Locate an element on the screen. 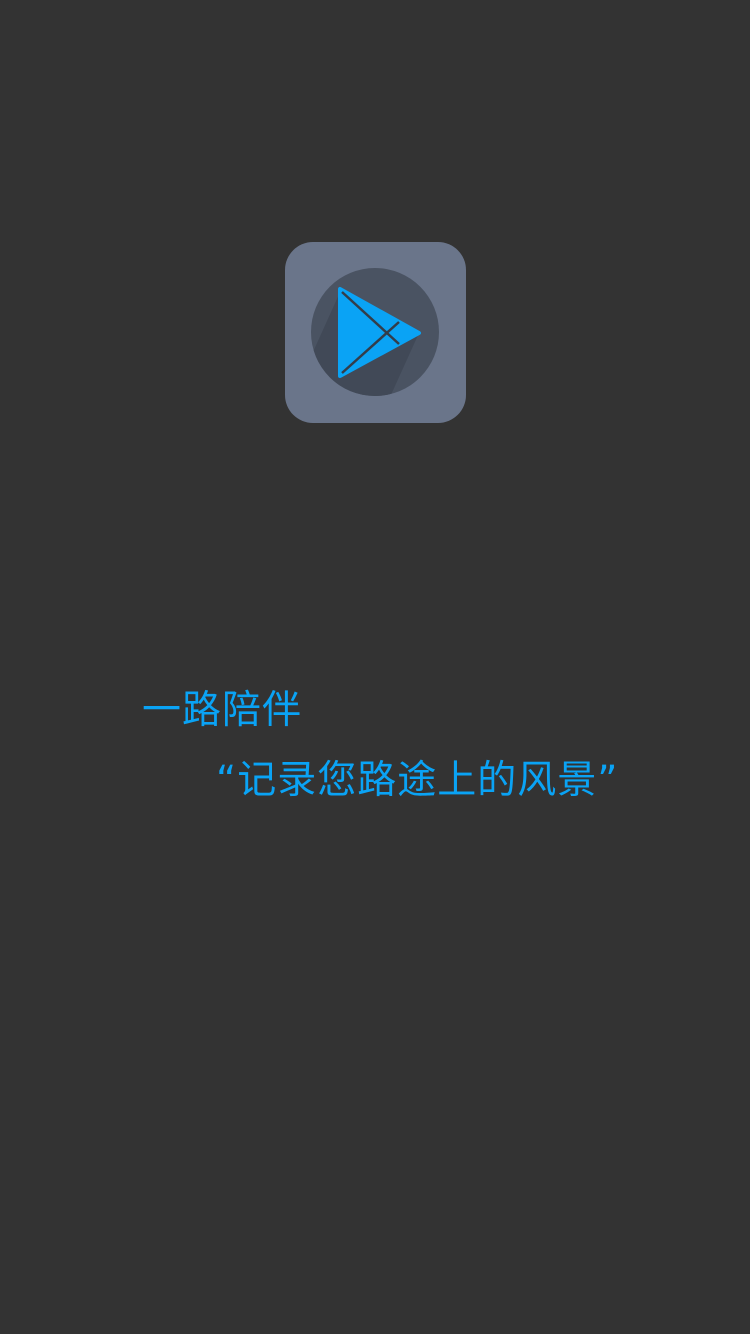 This screenshot has width=750, height=1334. play-icon is located at coordinates (375, 332).